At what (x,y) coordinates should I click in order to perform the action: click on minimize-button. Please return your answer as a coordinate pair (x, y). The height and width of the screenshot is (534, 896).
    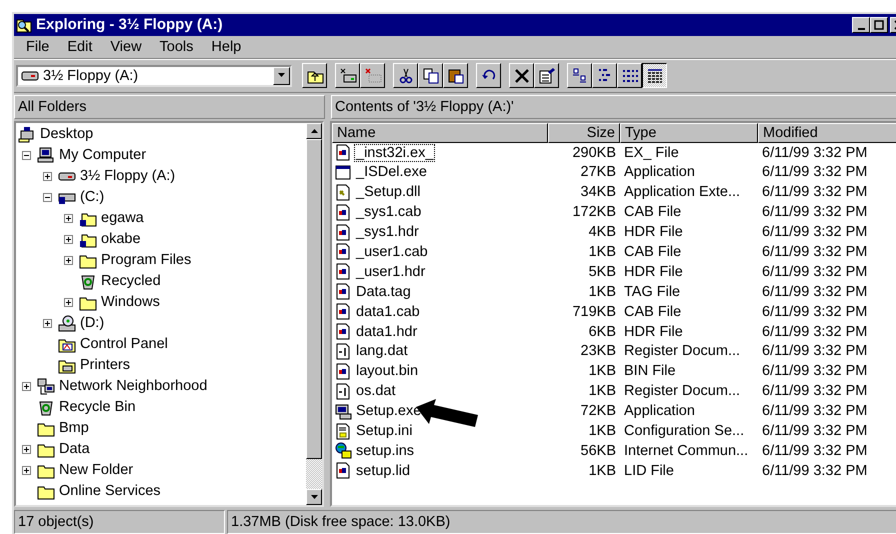
    Looking at the image, I should click on (861, 24).